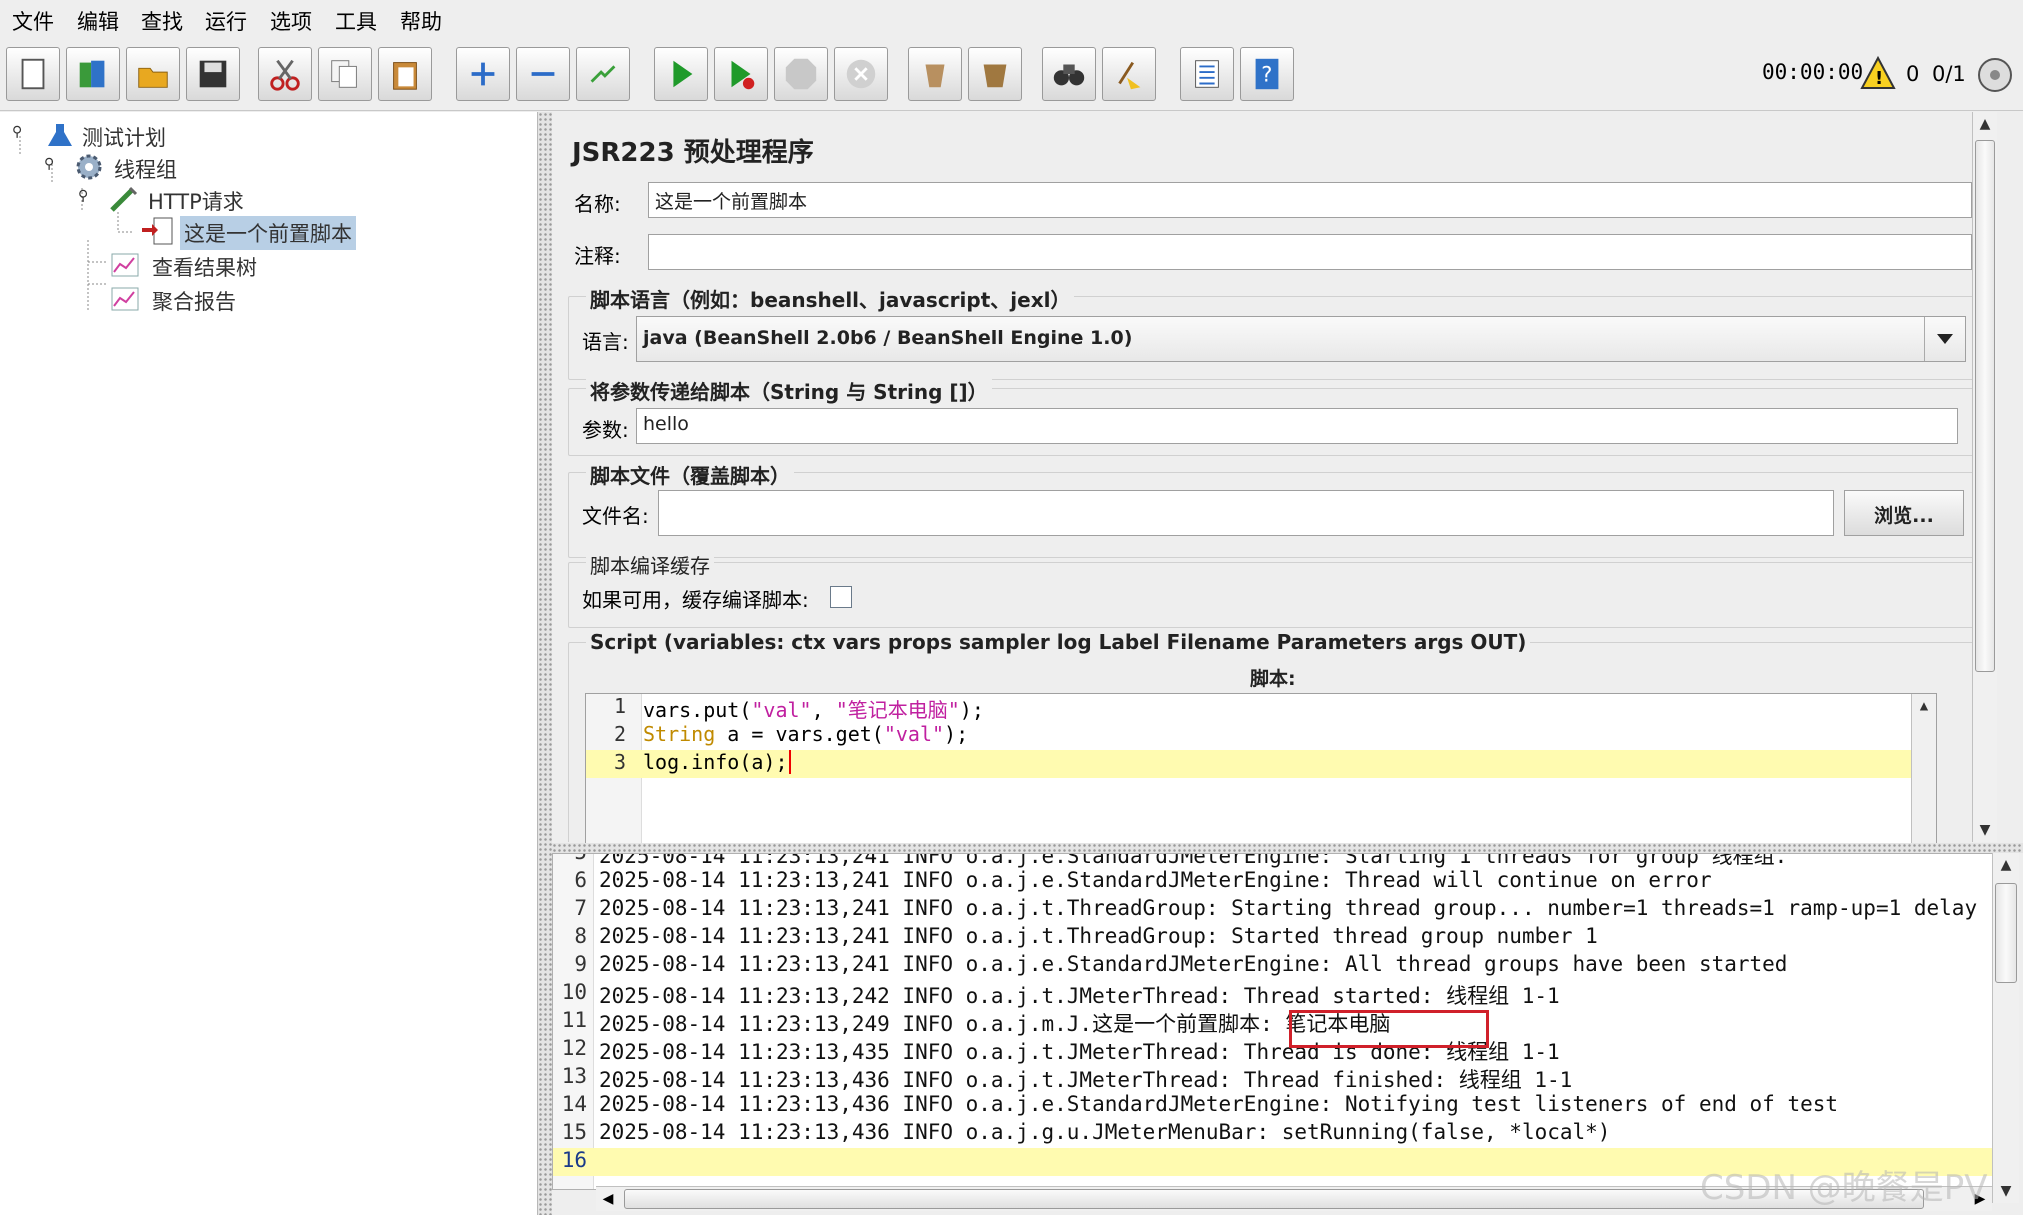 This screenshot has width=2023, height=1215. I want to click on name-label: 名称:, so click(597, 204).